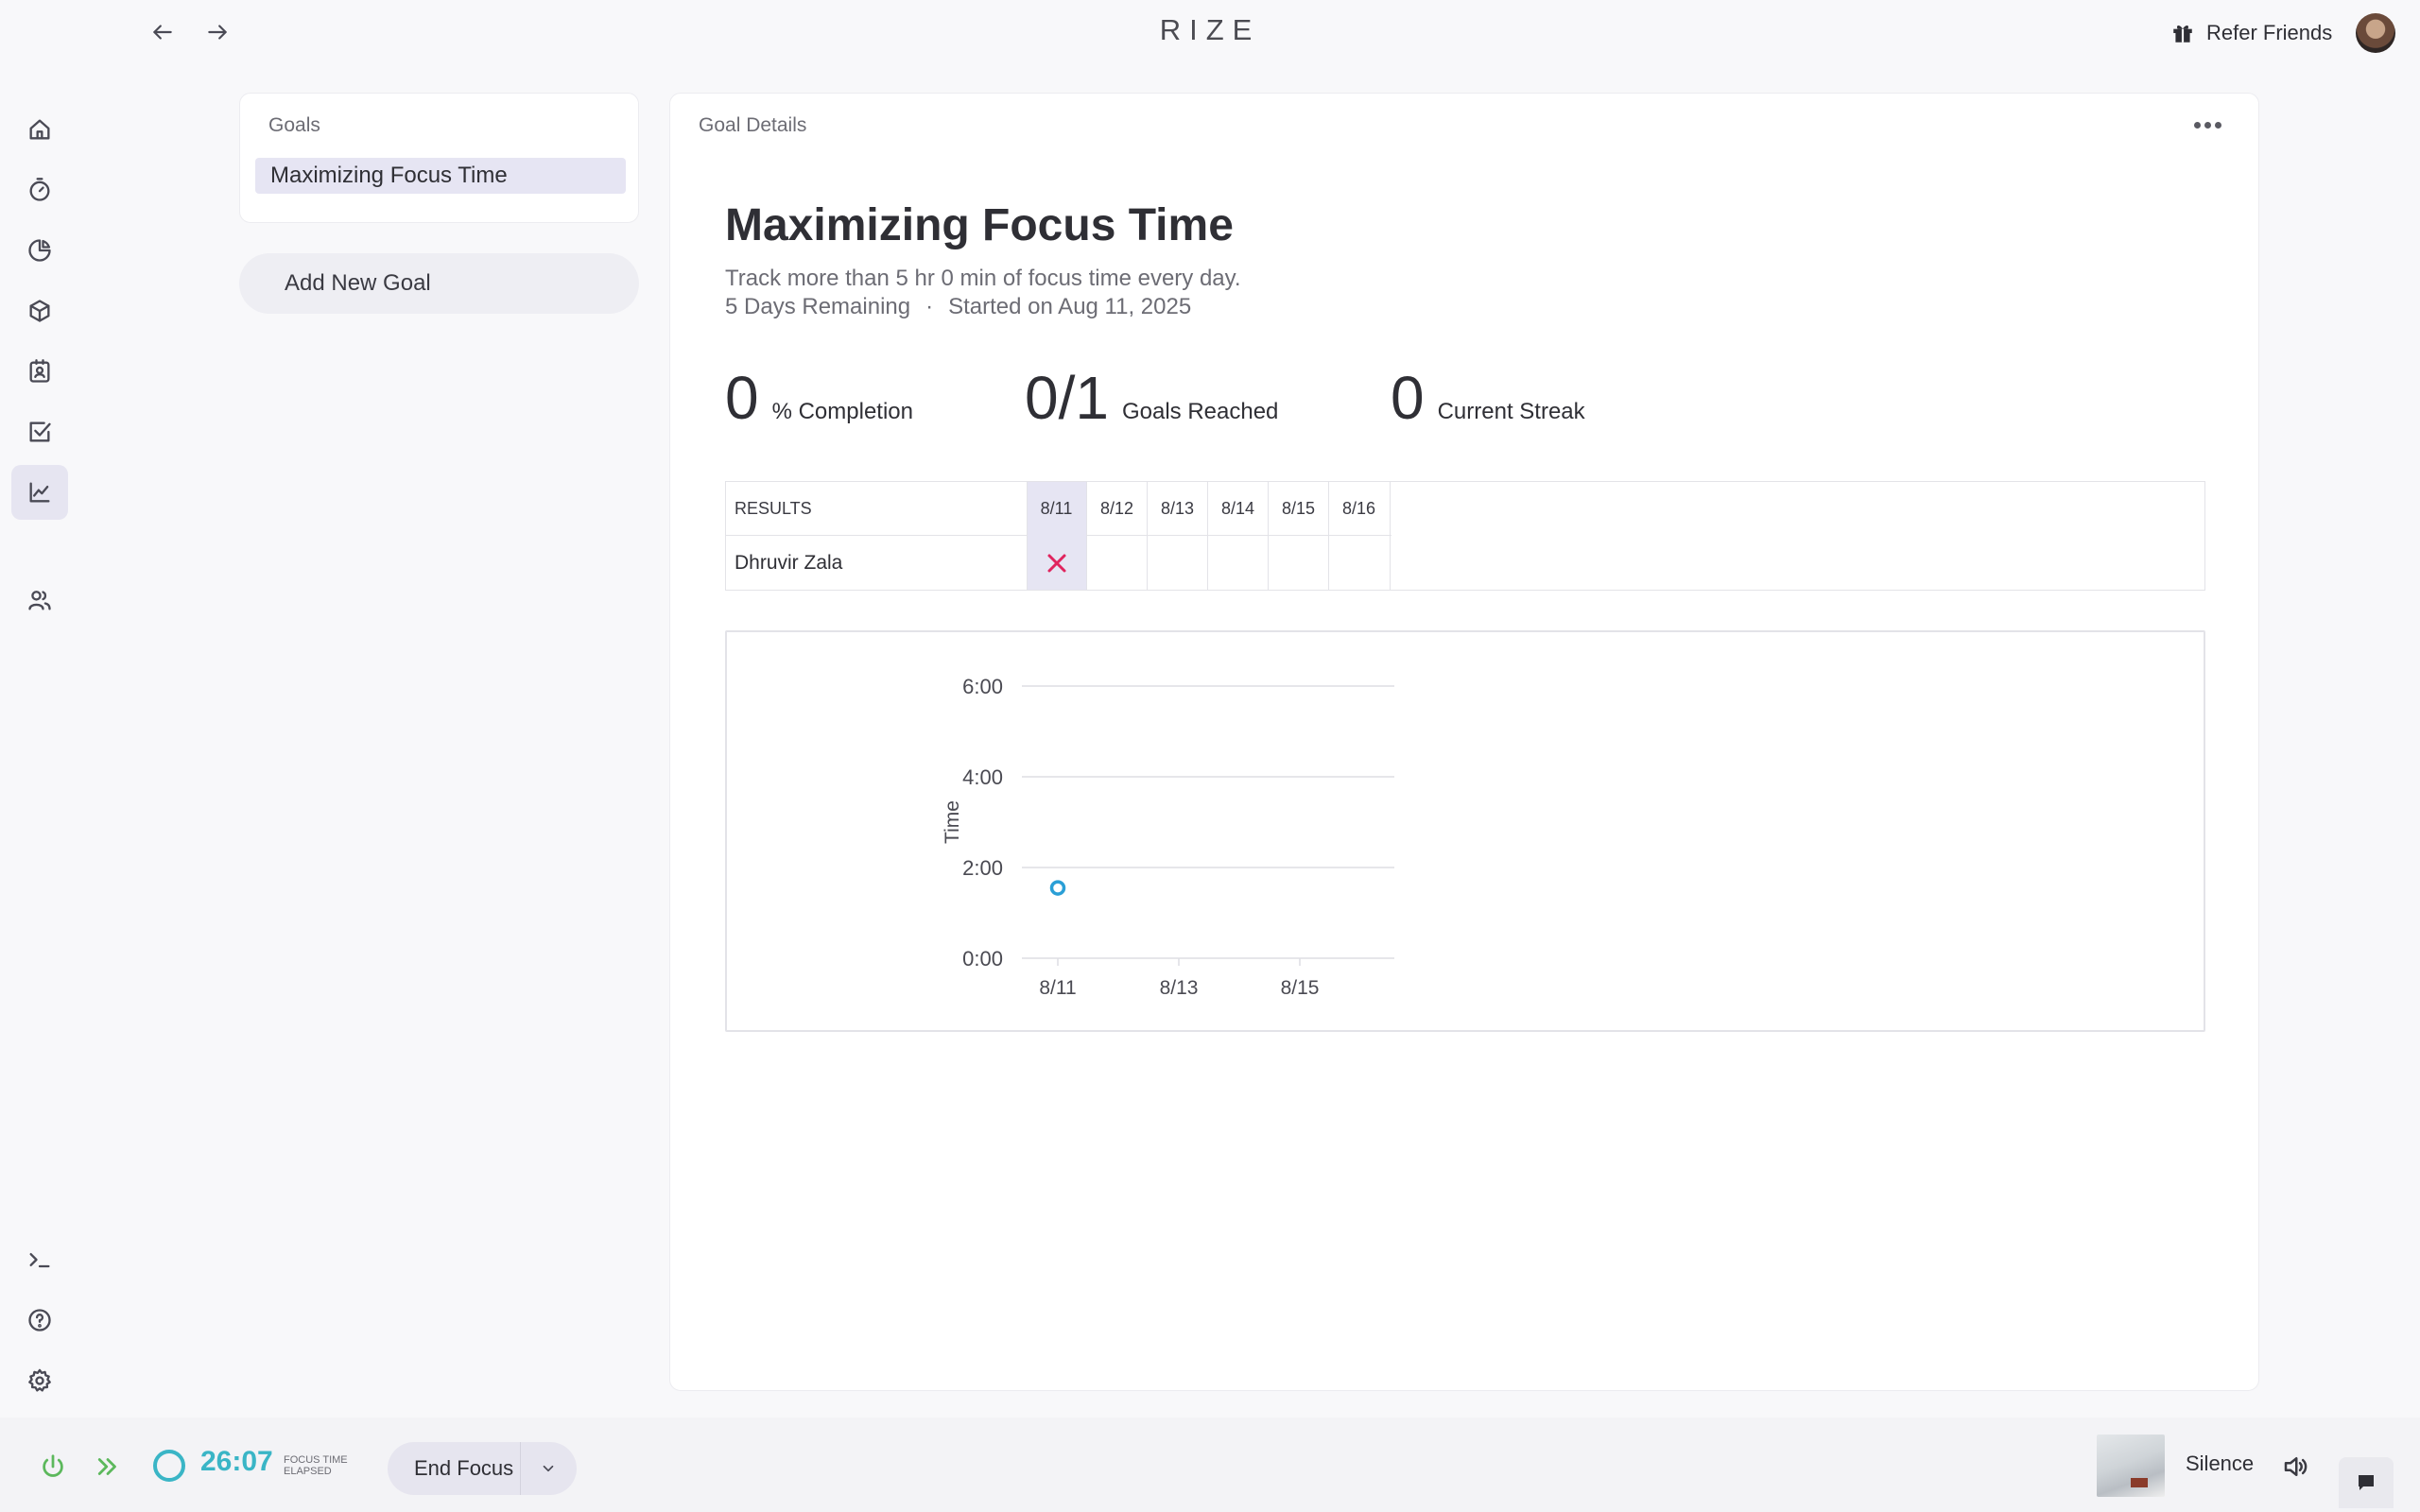  I want to click on left-sidebar, so click(40, 756).